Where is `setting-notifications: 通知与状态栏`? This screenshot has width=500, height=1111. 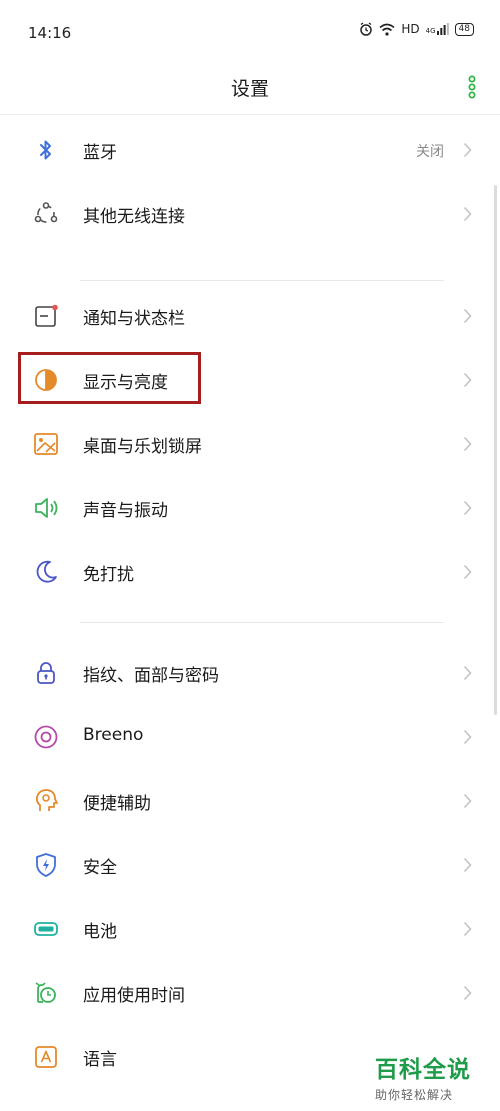 setting-notifications: 通知与状态栏 is located at coordinates (250, 316).